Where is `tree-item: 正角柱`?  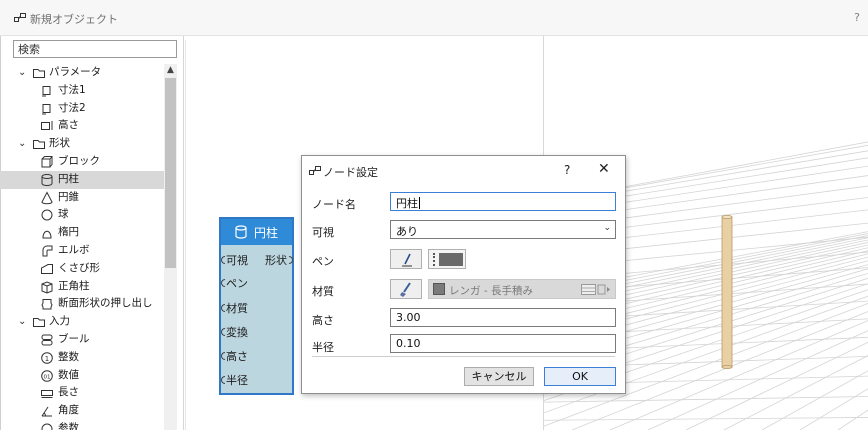 tree-item: 正角柱 is located at coordinates (82, 287).